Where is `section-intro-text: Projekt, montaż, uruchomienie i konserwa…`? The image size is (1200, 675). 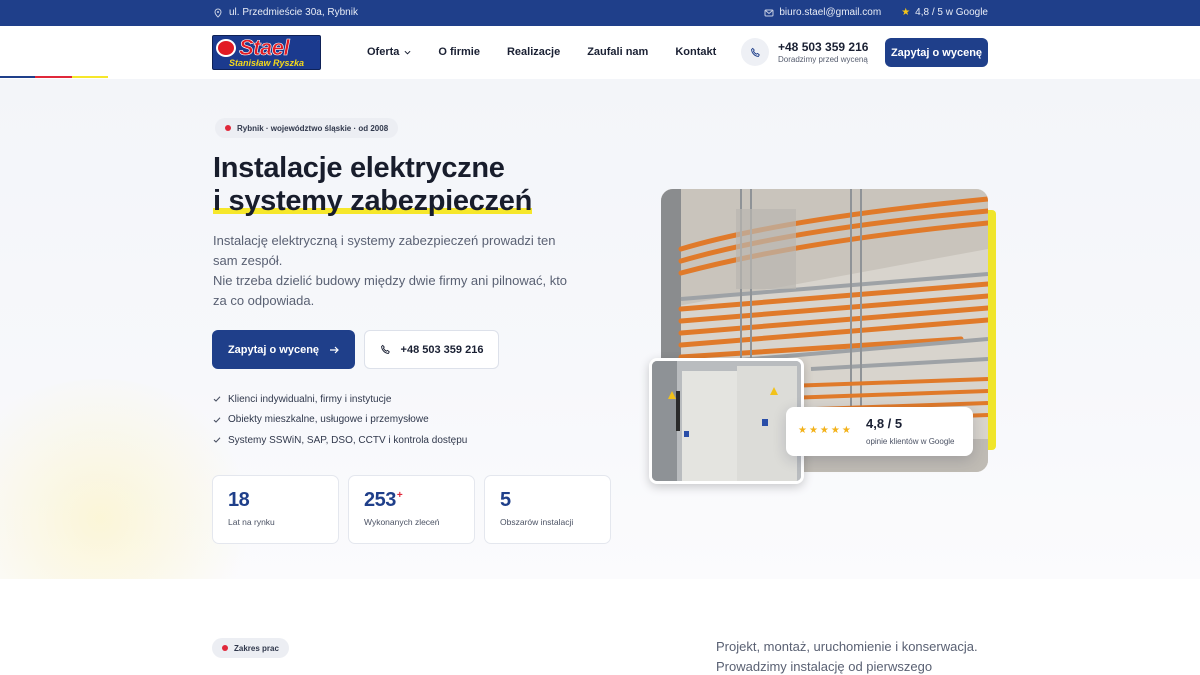
section-intro-text: Projekt, montaż, uruchomienie i konserwa… is located at coordinates (847, 656).